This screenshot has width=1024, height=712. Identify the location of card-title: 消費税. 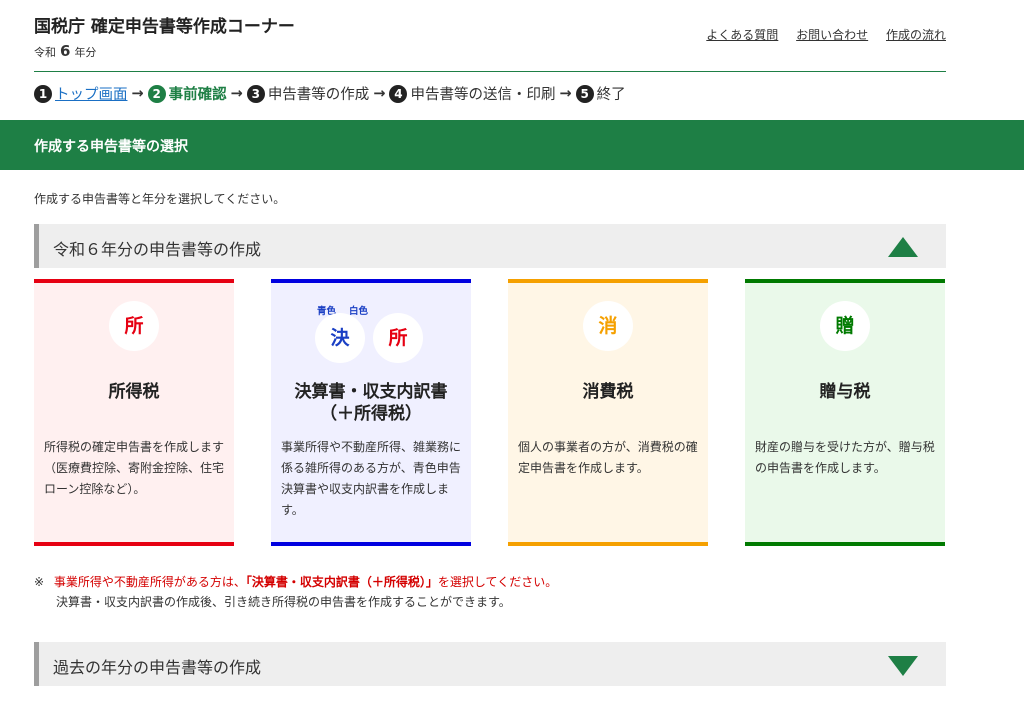
(608, 392).